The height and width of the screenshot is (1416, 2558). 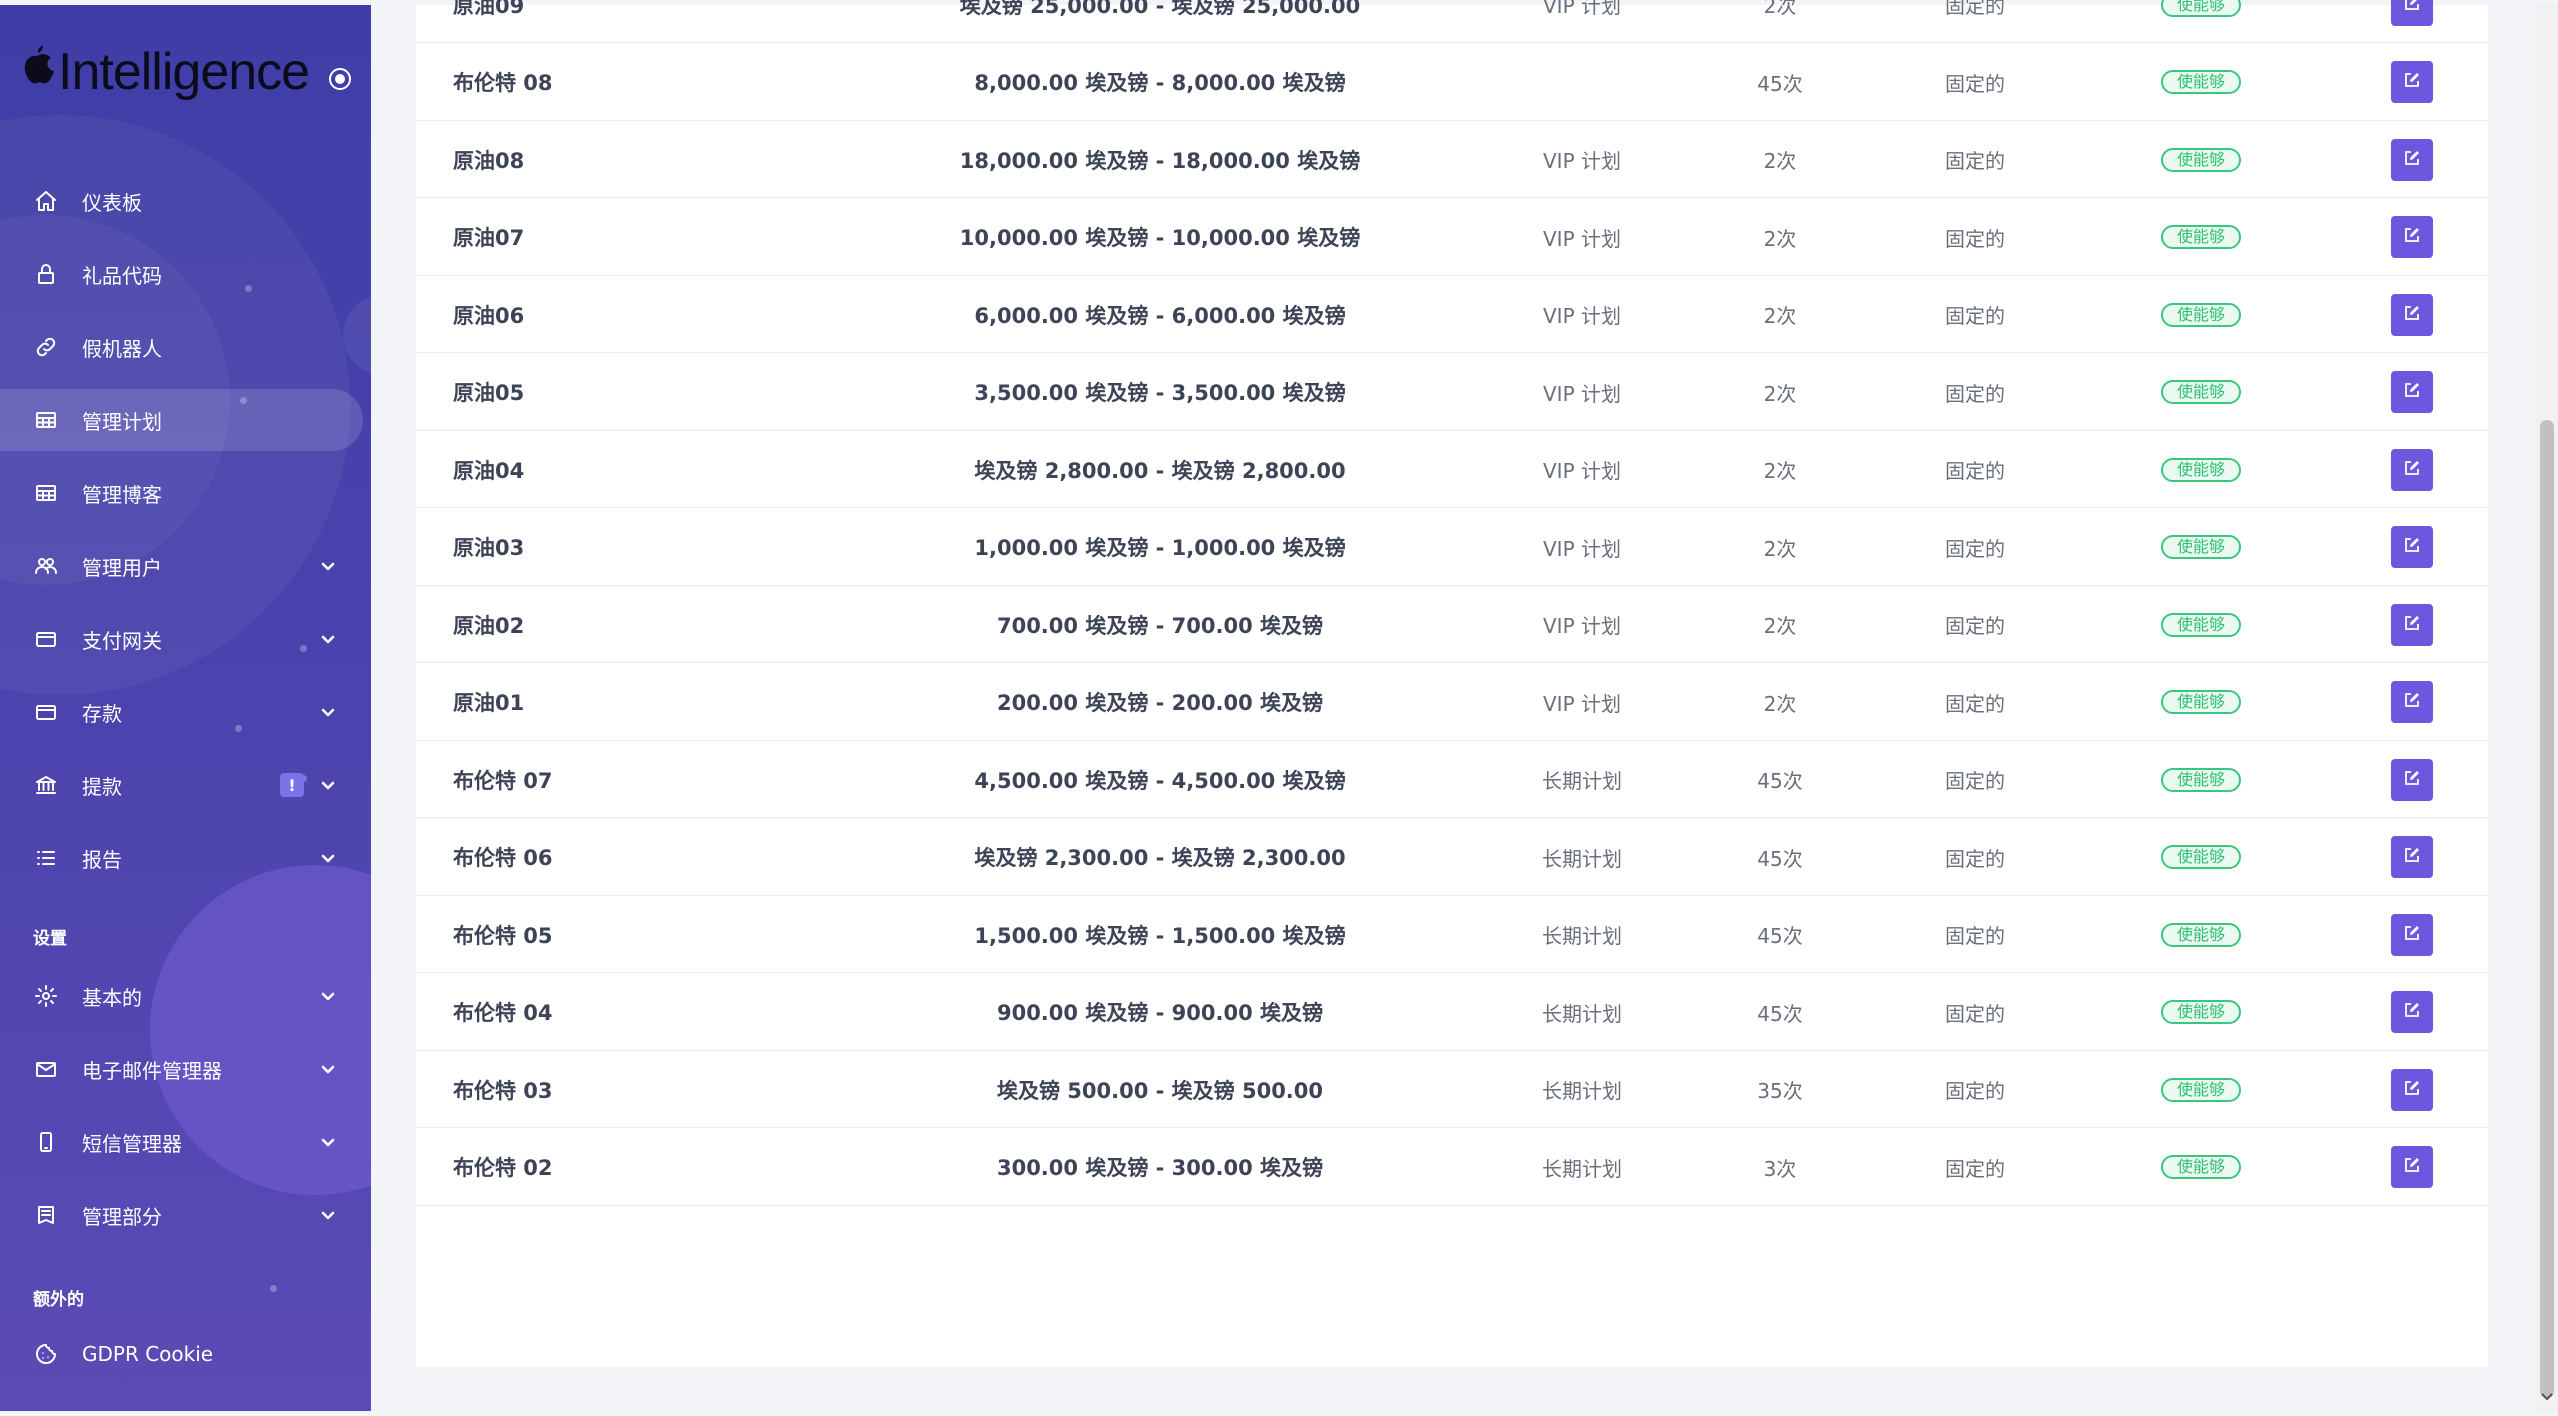 What do you see at coordinates (181, 347) in the screenshot?
I see `sidebar-items-2: 假机器人` at bounding box center [181, 347].